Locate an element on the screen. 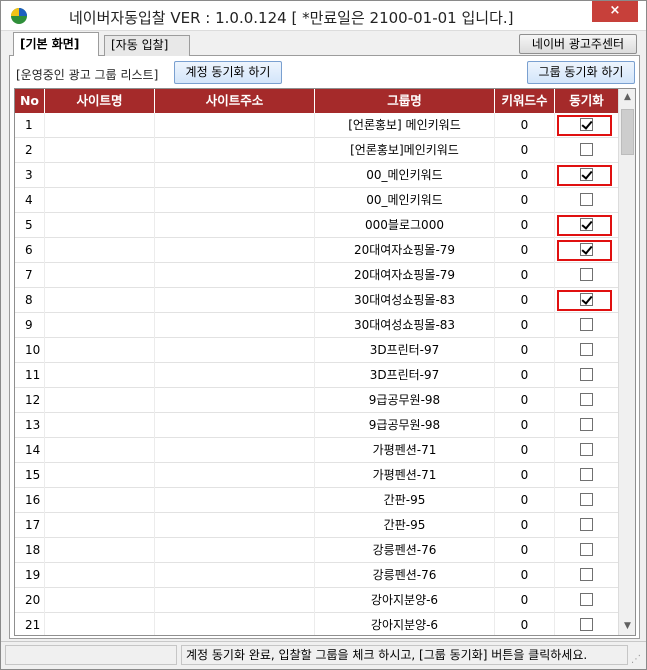  header-site-name: 사이트명 is located at coordinates (100, 101).